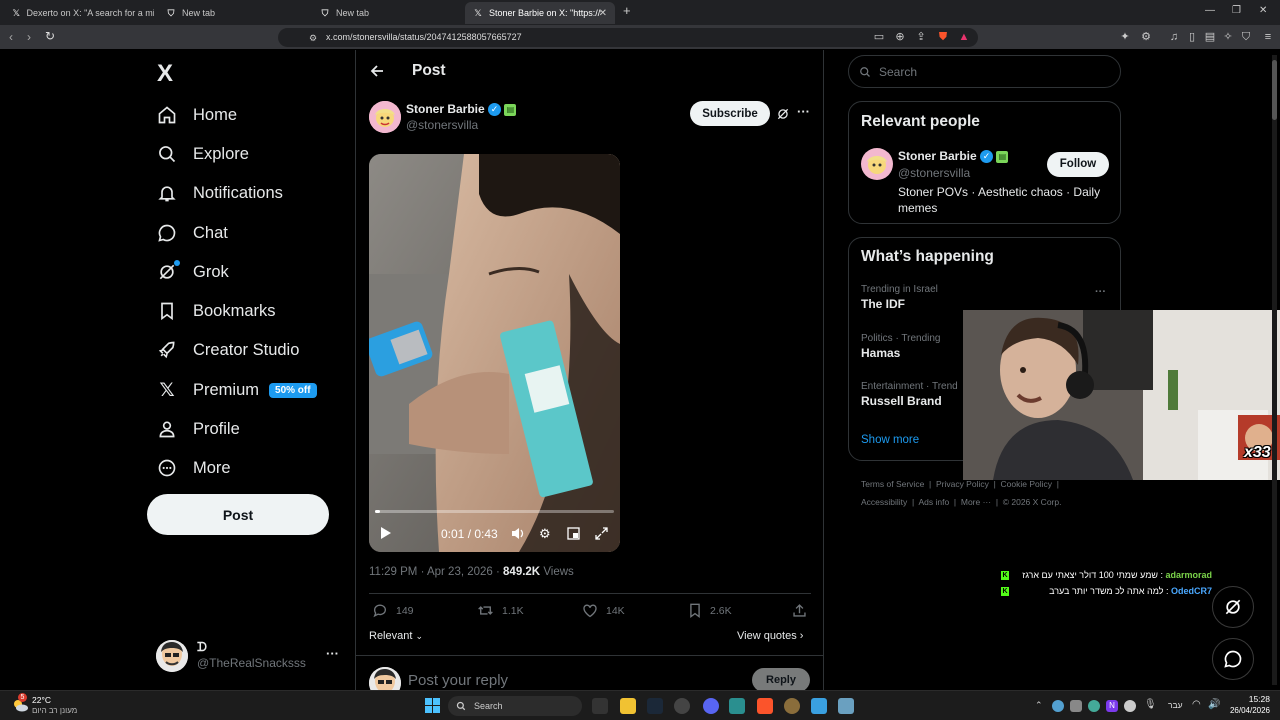  I want to click on steam-icon, so click(655, 706).